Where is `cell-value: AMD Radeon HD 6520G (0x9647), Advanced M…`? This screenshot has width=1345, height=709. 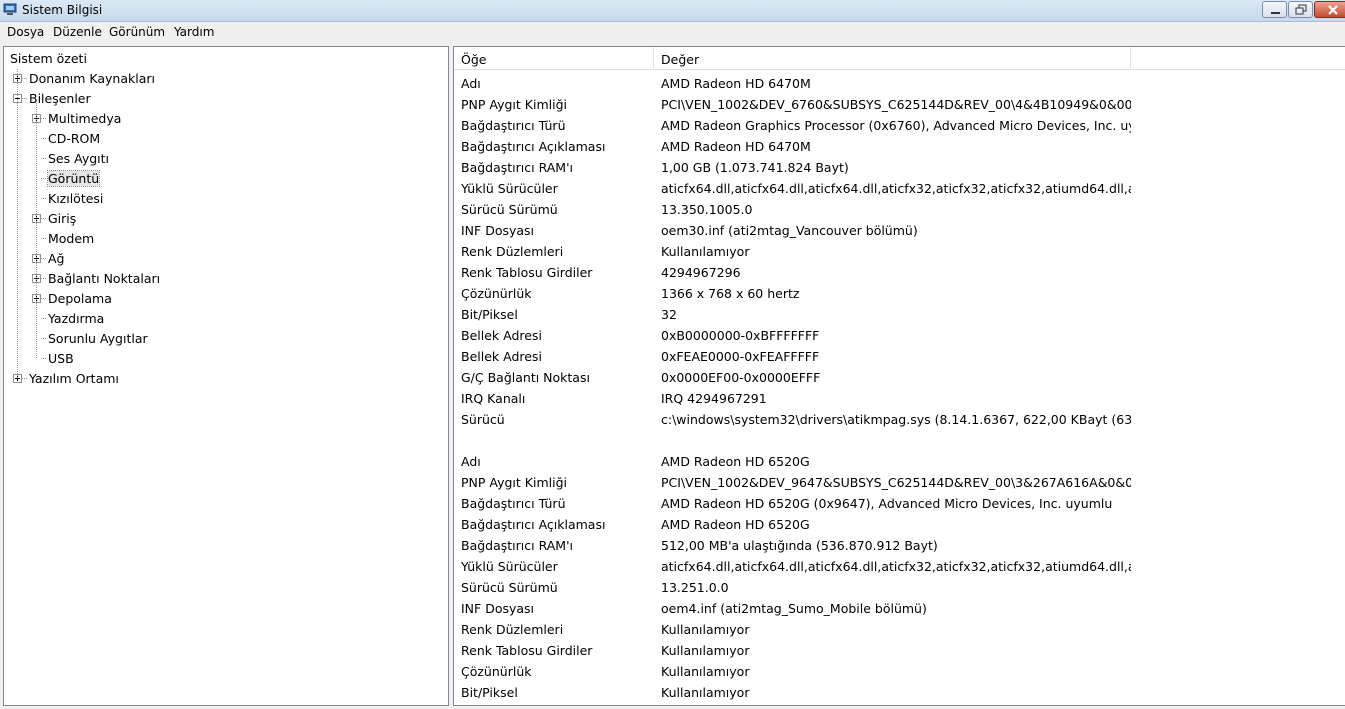
cell-value: AMD Radeon HD 6520G (0x9647), Advanced M… is located at coordinates (887, 503).